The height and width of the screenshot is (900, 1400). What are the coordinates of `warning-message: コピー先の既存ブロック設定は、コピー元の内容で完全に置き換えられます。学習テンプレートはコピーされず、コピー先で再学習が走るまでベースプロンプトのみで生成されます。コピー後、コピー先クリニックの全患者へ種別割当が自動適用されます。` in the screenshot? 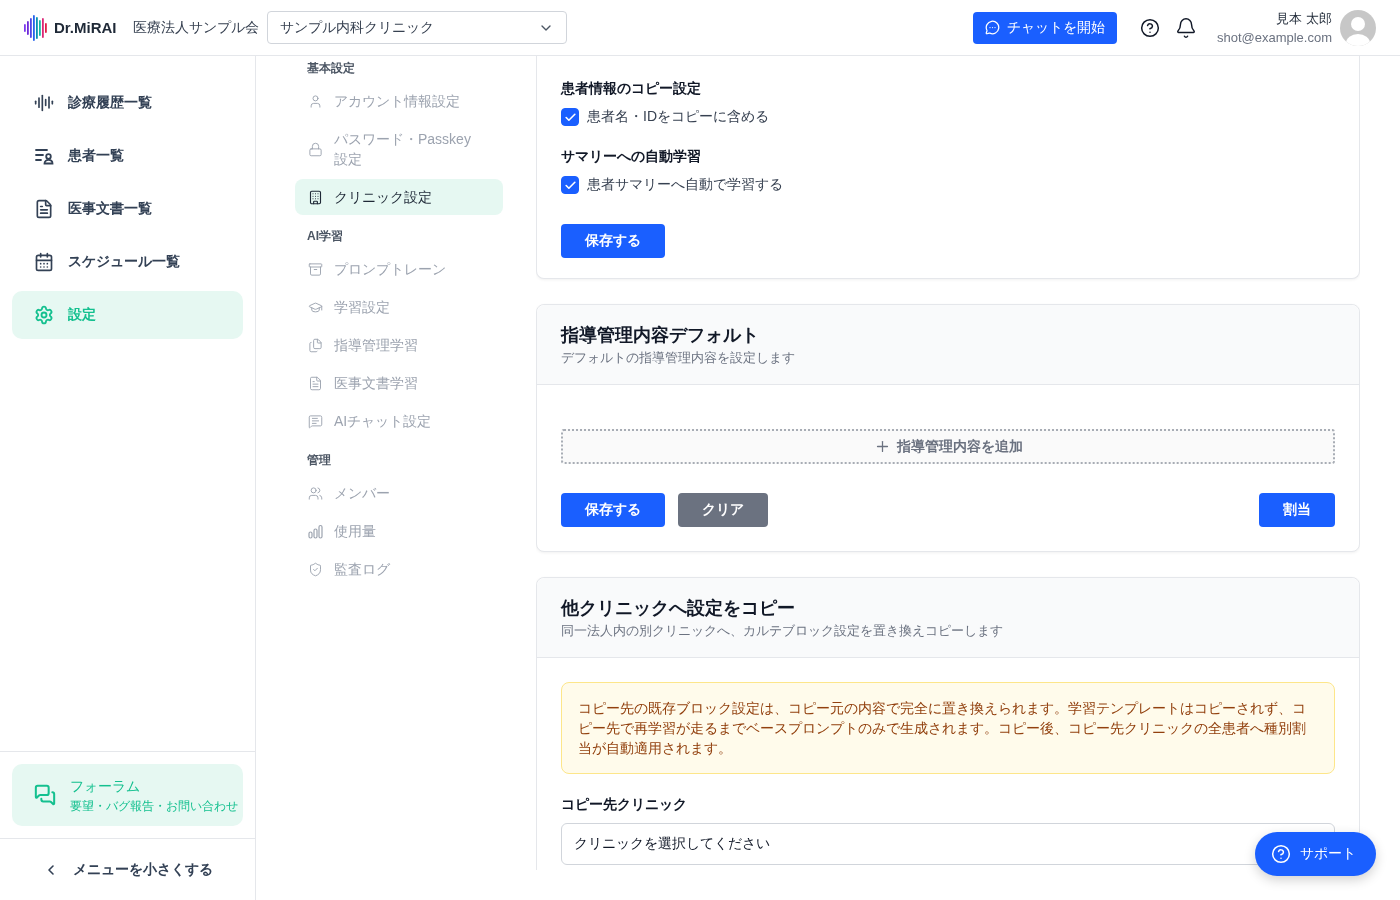 It's located at (948, 728).